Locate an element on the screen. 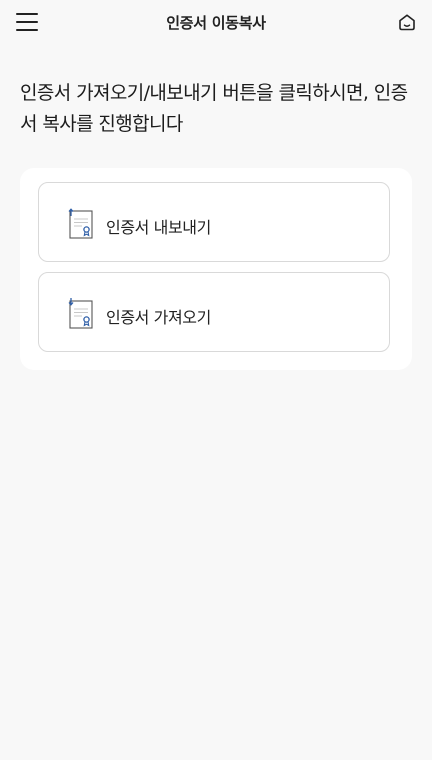 This screenshot has width=432, height=760. home-icon is located at coordinates (407, 22).